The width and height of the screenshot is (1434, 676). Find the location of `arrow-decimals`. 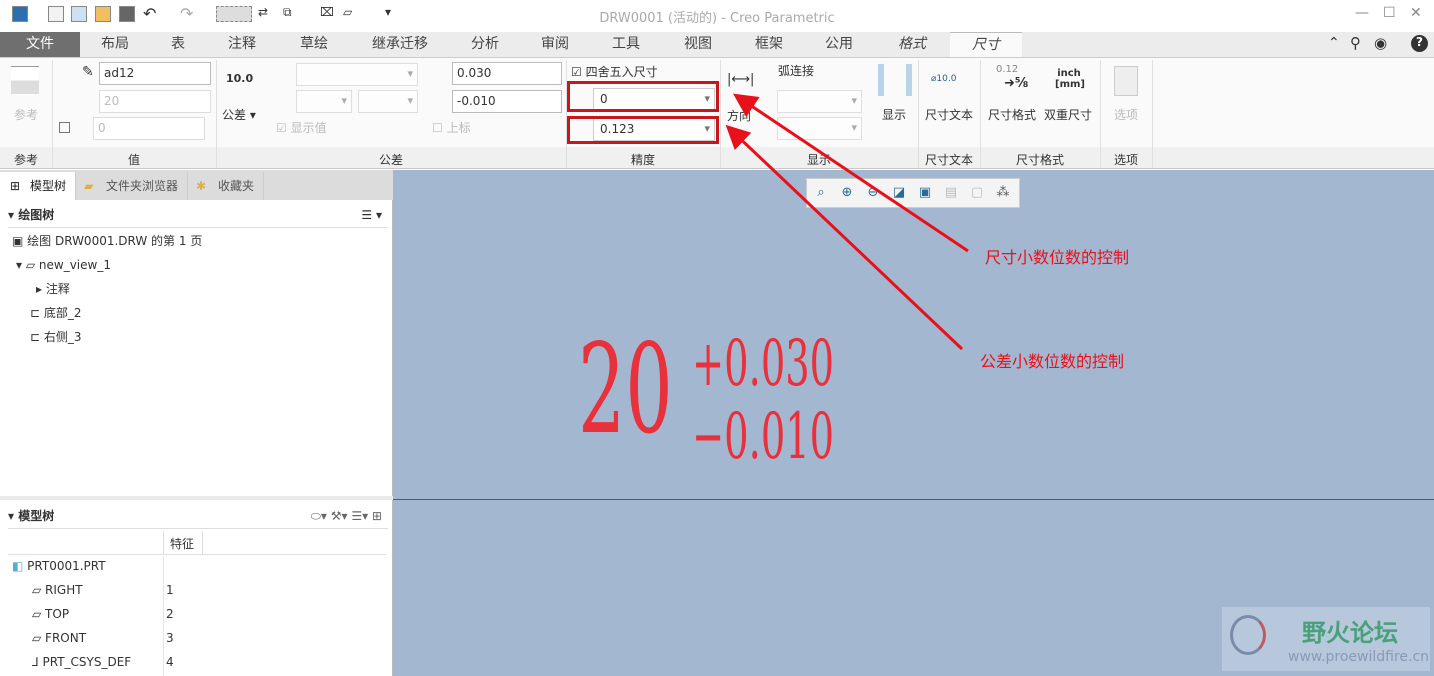

arrow-decimals is located at coordinates (851, 173).